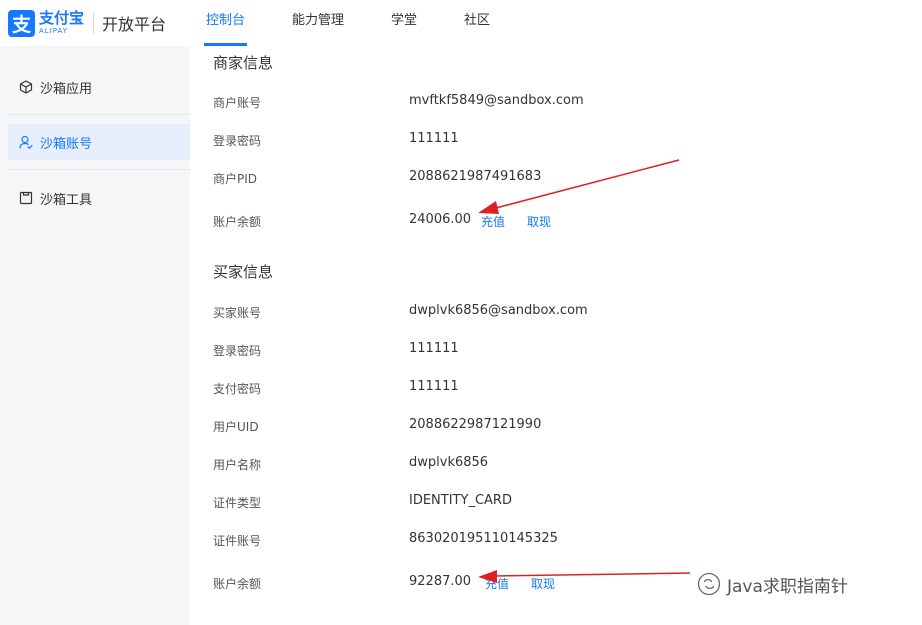  Describe the element at coordinates (235, 179) in the screenshot. I see `merchant-pid-label: 商户PID` at that location.